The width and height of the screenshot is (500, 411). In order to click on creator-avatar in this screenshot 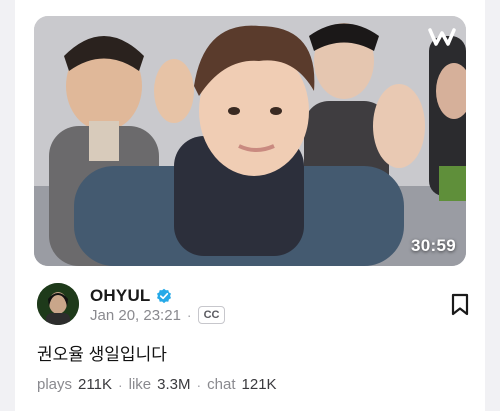, I will do `click(58, 304)`.